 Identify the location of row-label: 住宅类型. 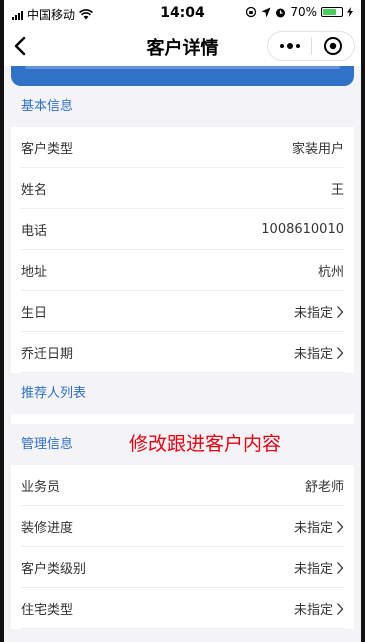
(47, 610).